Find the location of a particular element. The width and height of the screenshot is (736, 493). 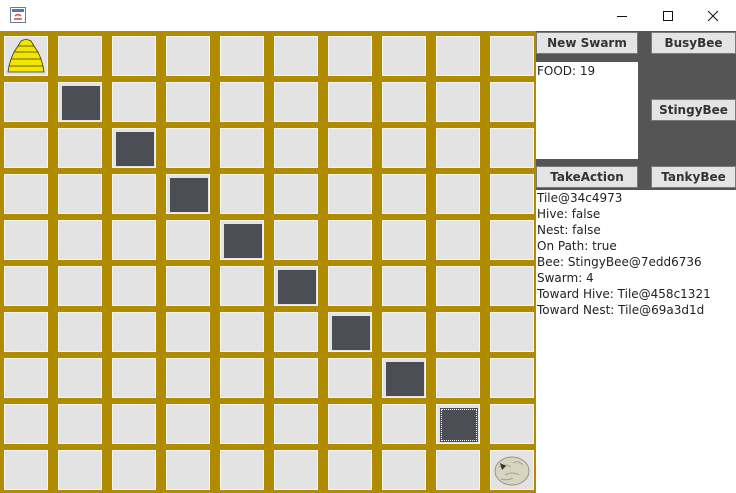

stingybee-button: StingyBee is located at coordinates (693, 110).